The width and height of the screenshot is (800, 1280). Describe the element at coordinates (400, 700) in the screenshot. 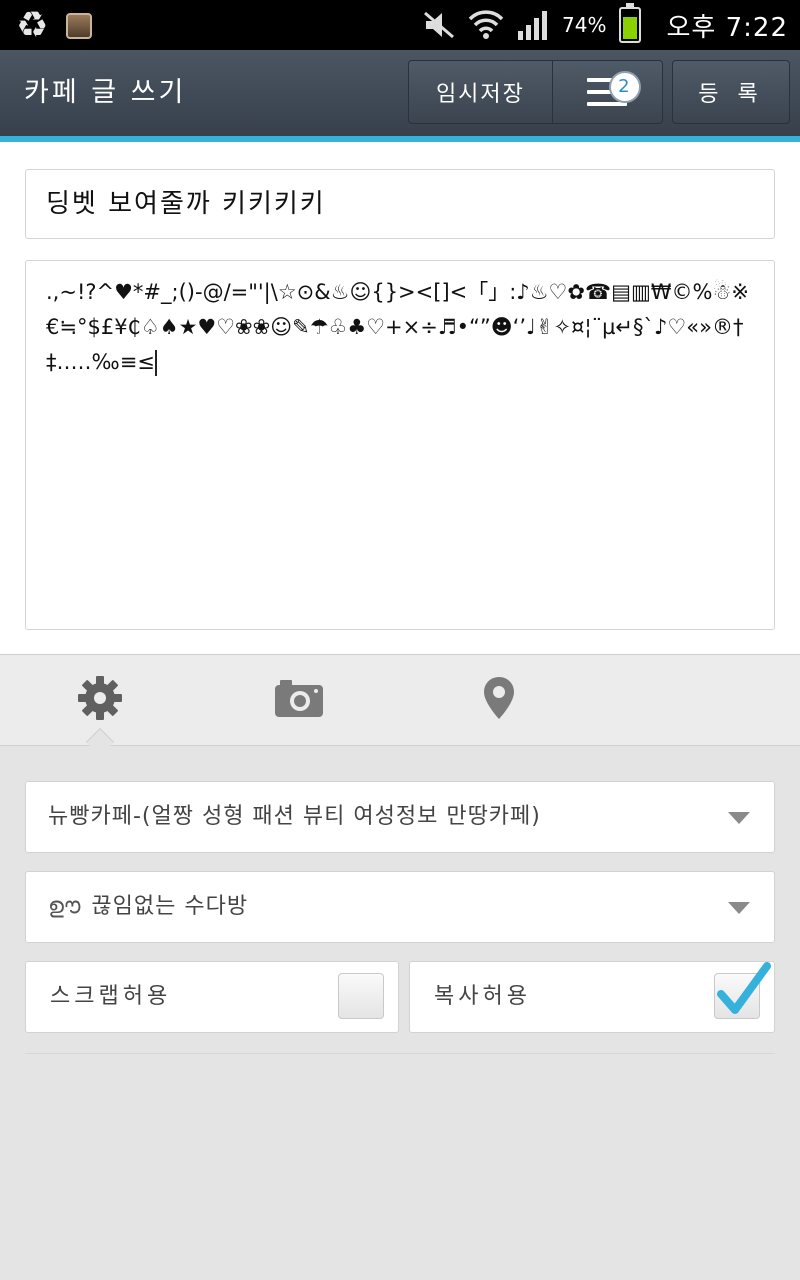

I see `attachment-tab-bar` at that location.